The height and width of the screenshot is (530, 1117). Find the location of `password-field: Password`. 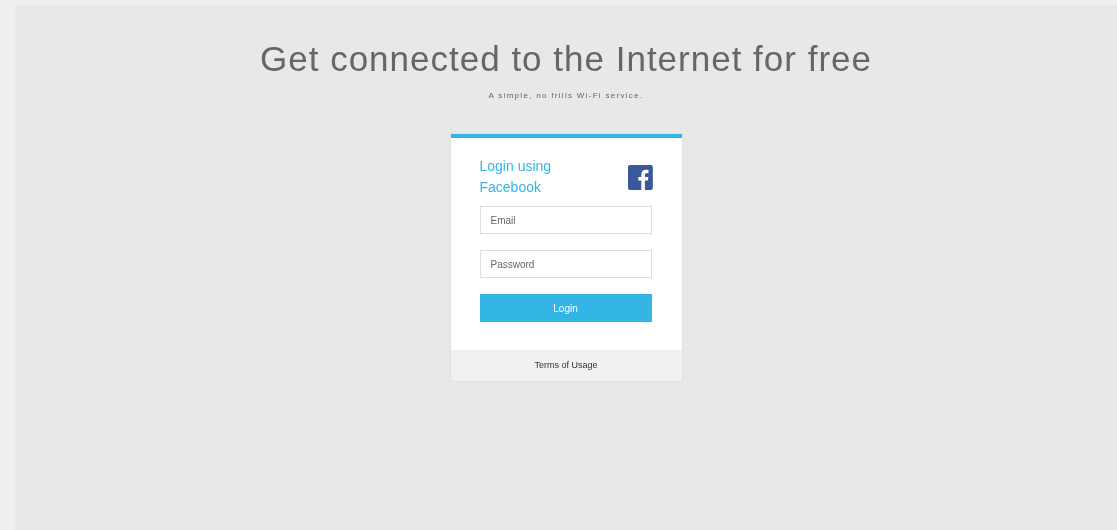

password-field: Password is located at coordinates (565, 264).